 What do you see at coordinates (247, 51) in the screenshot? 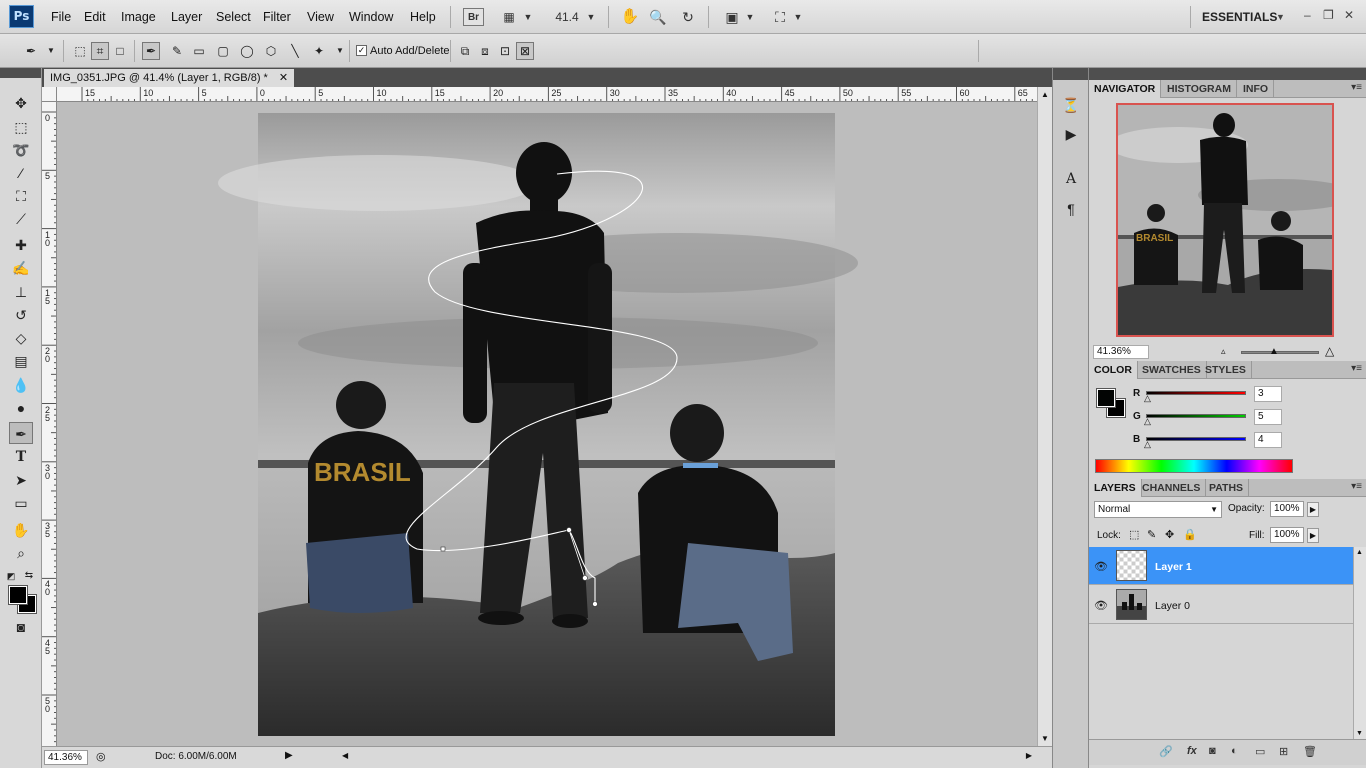
I see `ellipse-icon: ◯` at bounding box center [247, 51].